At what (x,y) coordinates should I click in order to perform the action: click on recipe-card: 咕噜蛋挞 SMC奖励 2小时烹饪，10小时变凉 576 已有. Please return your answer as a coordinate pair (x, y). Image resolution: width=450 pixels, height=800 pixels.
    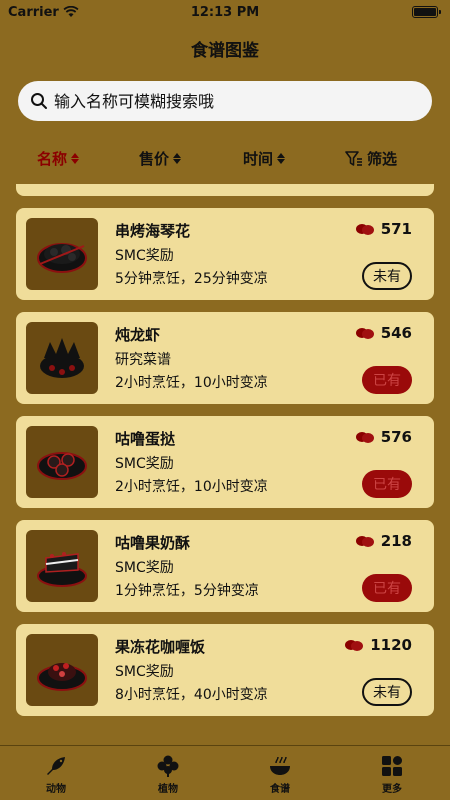
    Looking at the image, I should click on (225, 462).